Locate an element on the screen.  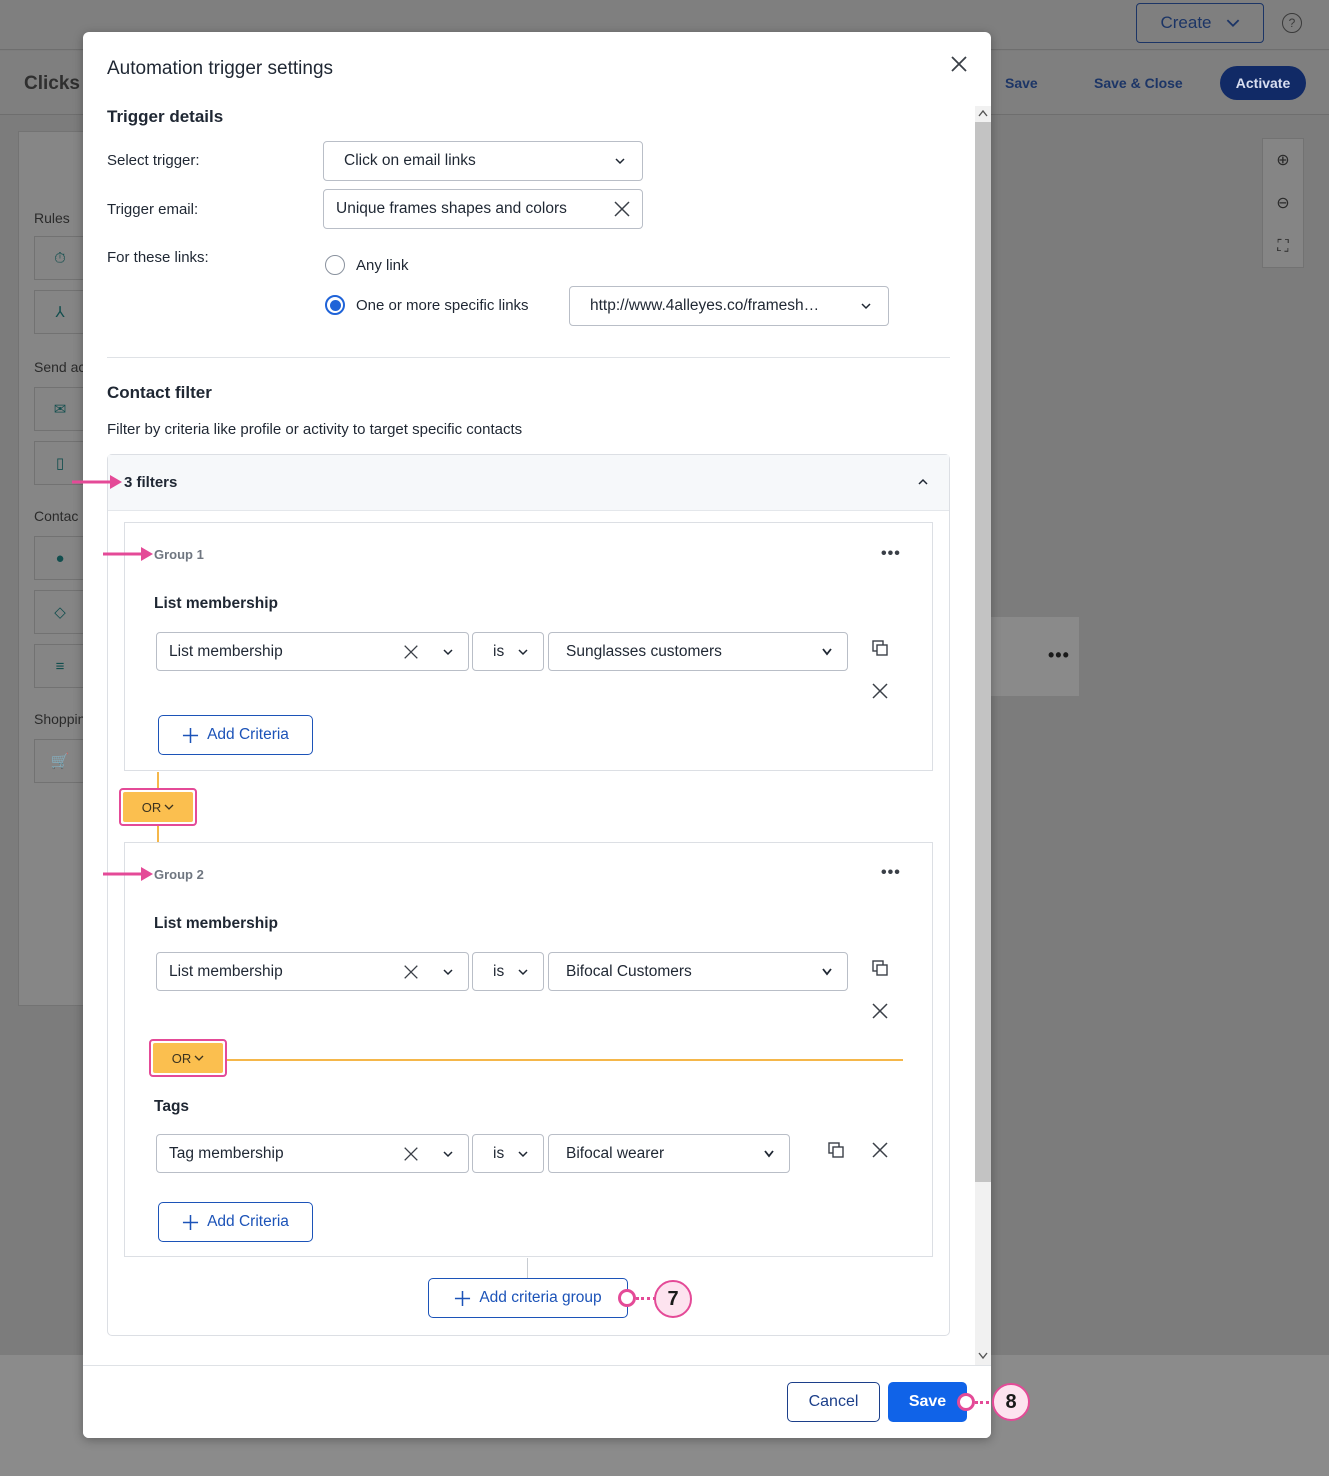
tag-value-select: Bifocal wearer is located at coordinates (669, 1153).